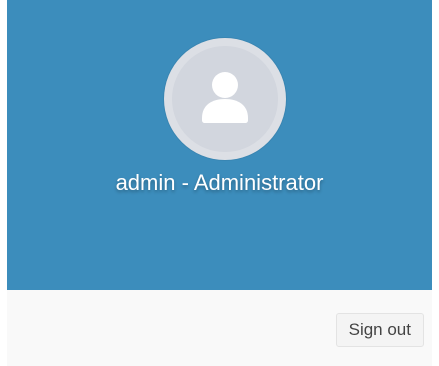 This screenshot has width=439, height=366. Describe the element at coordinates (379, 330) in the screenshot. I see `sign-out-button: Sign out` at that location.